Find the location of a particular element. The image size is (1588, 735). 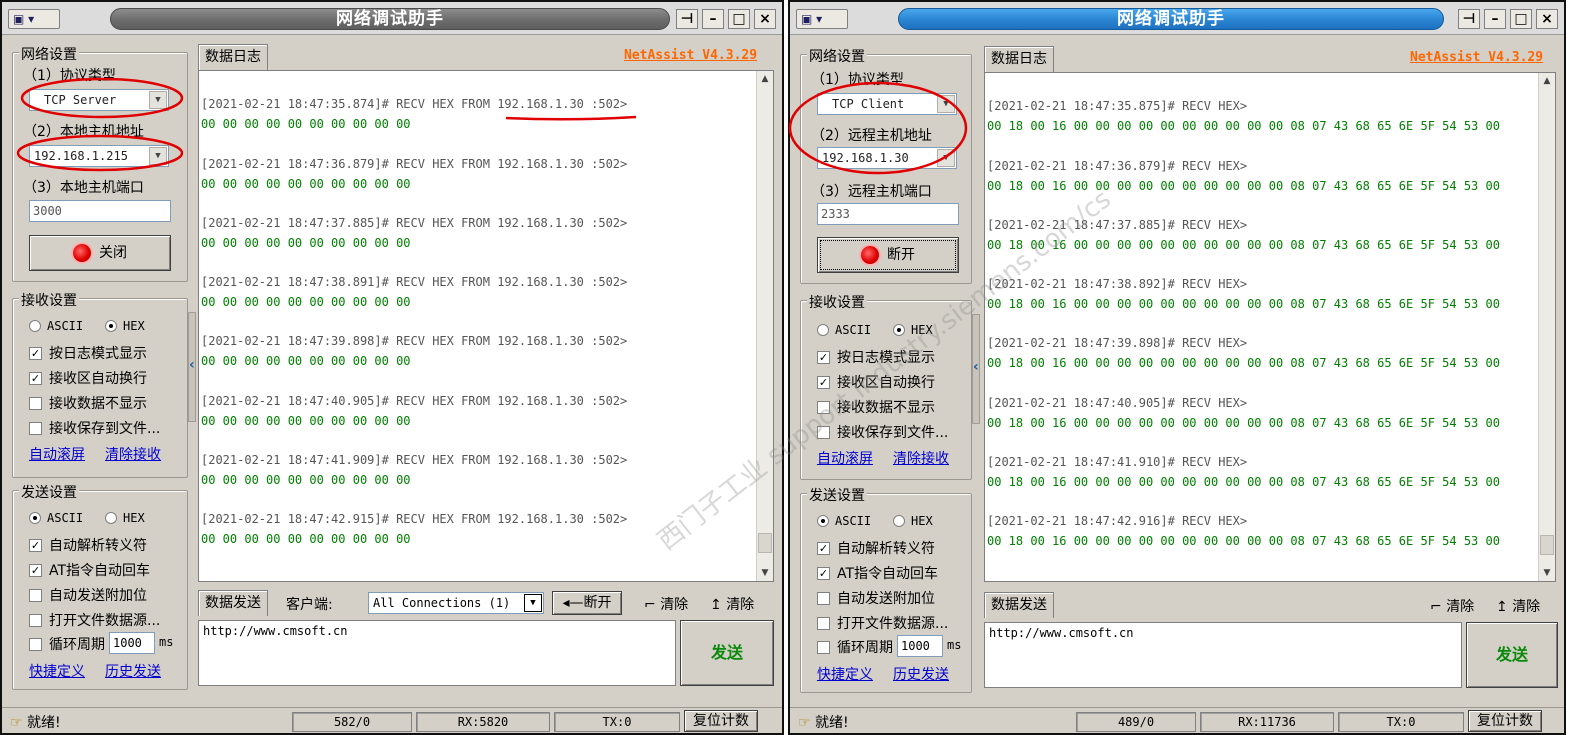

arrow-up-icon: ↥ is located at coordinates (1504, 607).